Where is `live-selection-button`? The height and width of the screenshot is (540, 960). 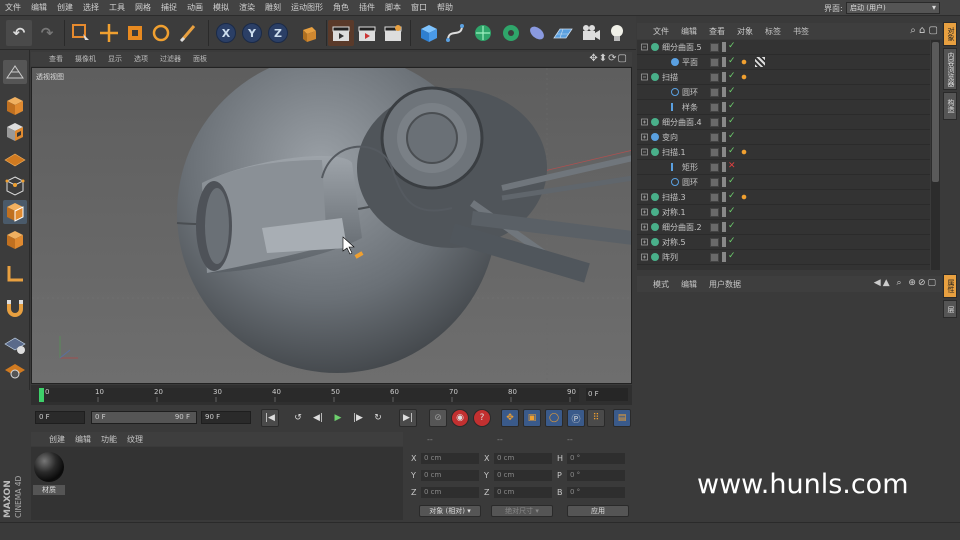
live-selection-button is located at coordinates (81, 33).